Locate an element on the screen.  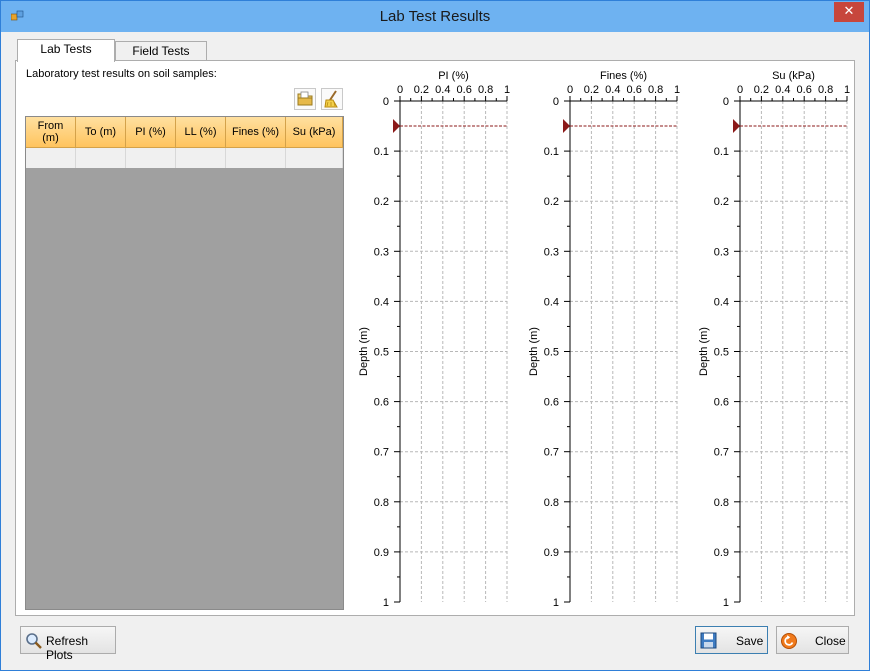
save-button: Save is located at coordinates (731, 640).